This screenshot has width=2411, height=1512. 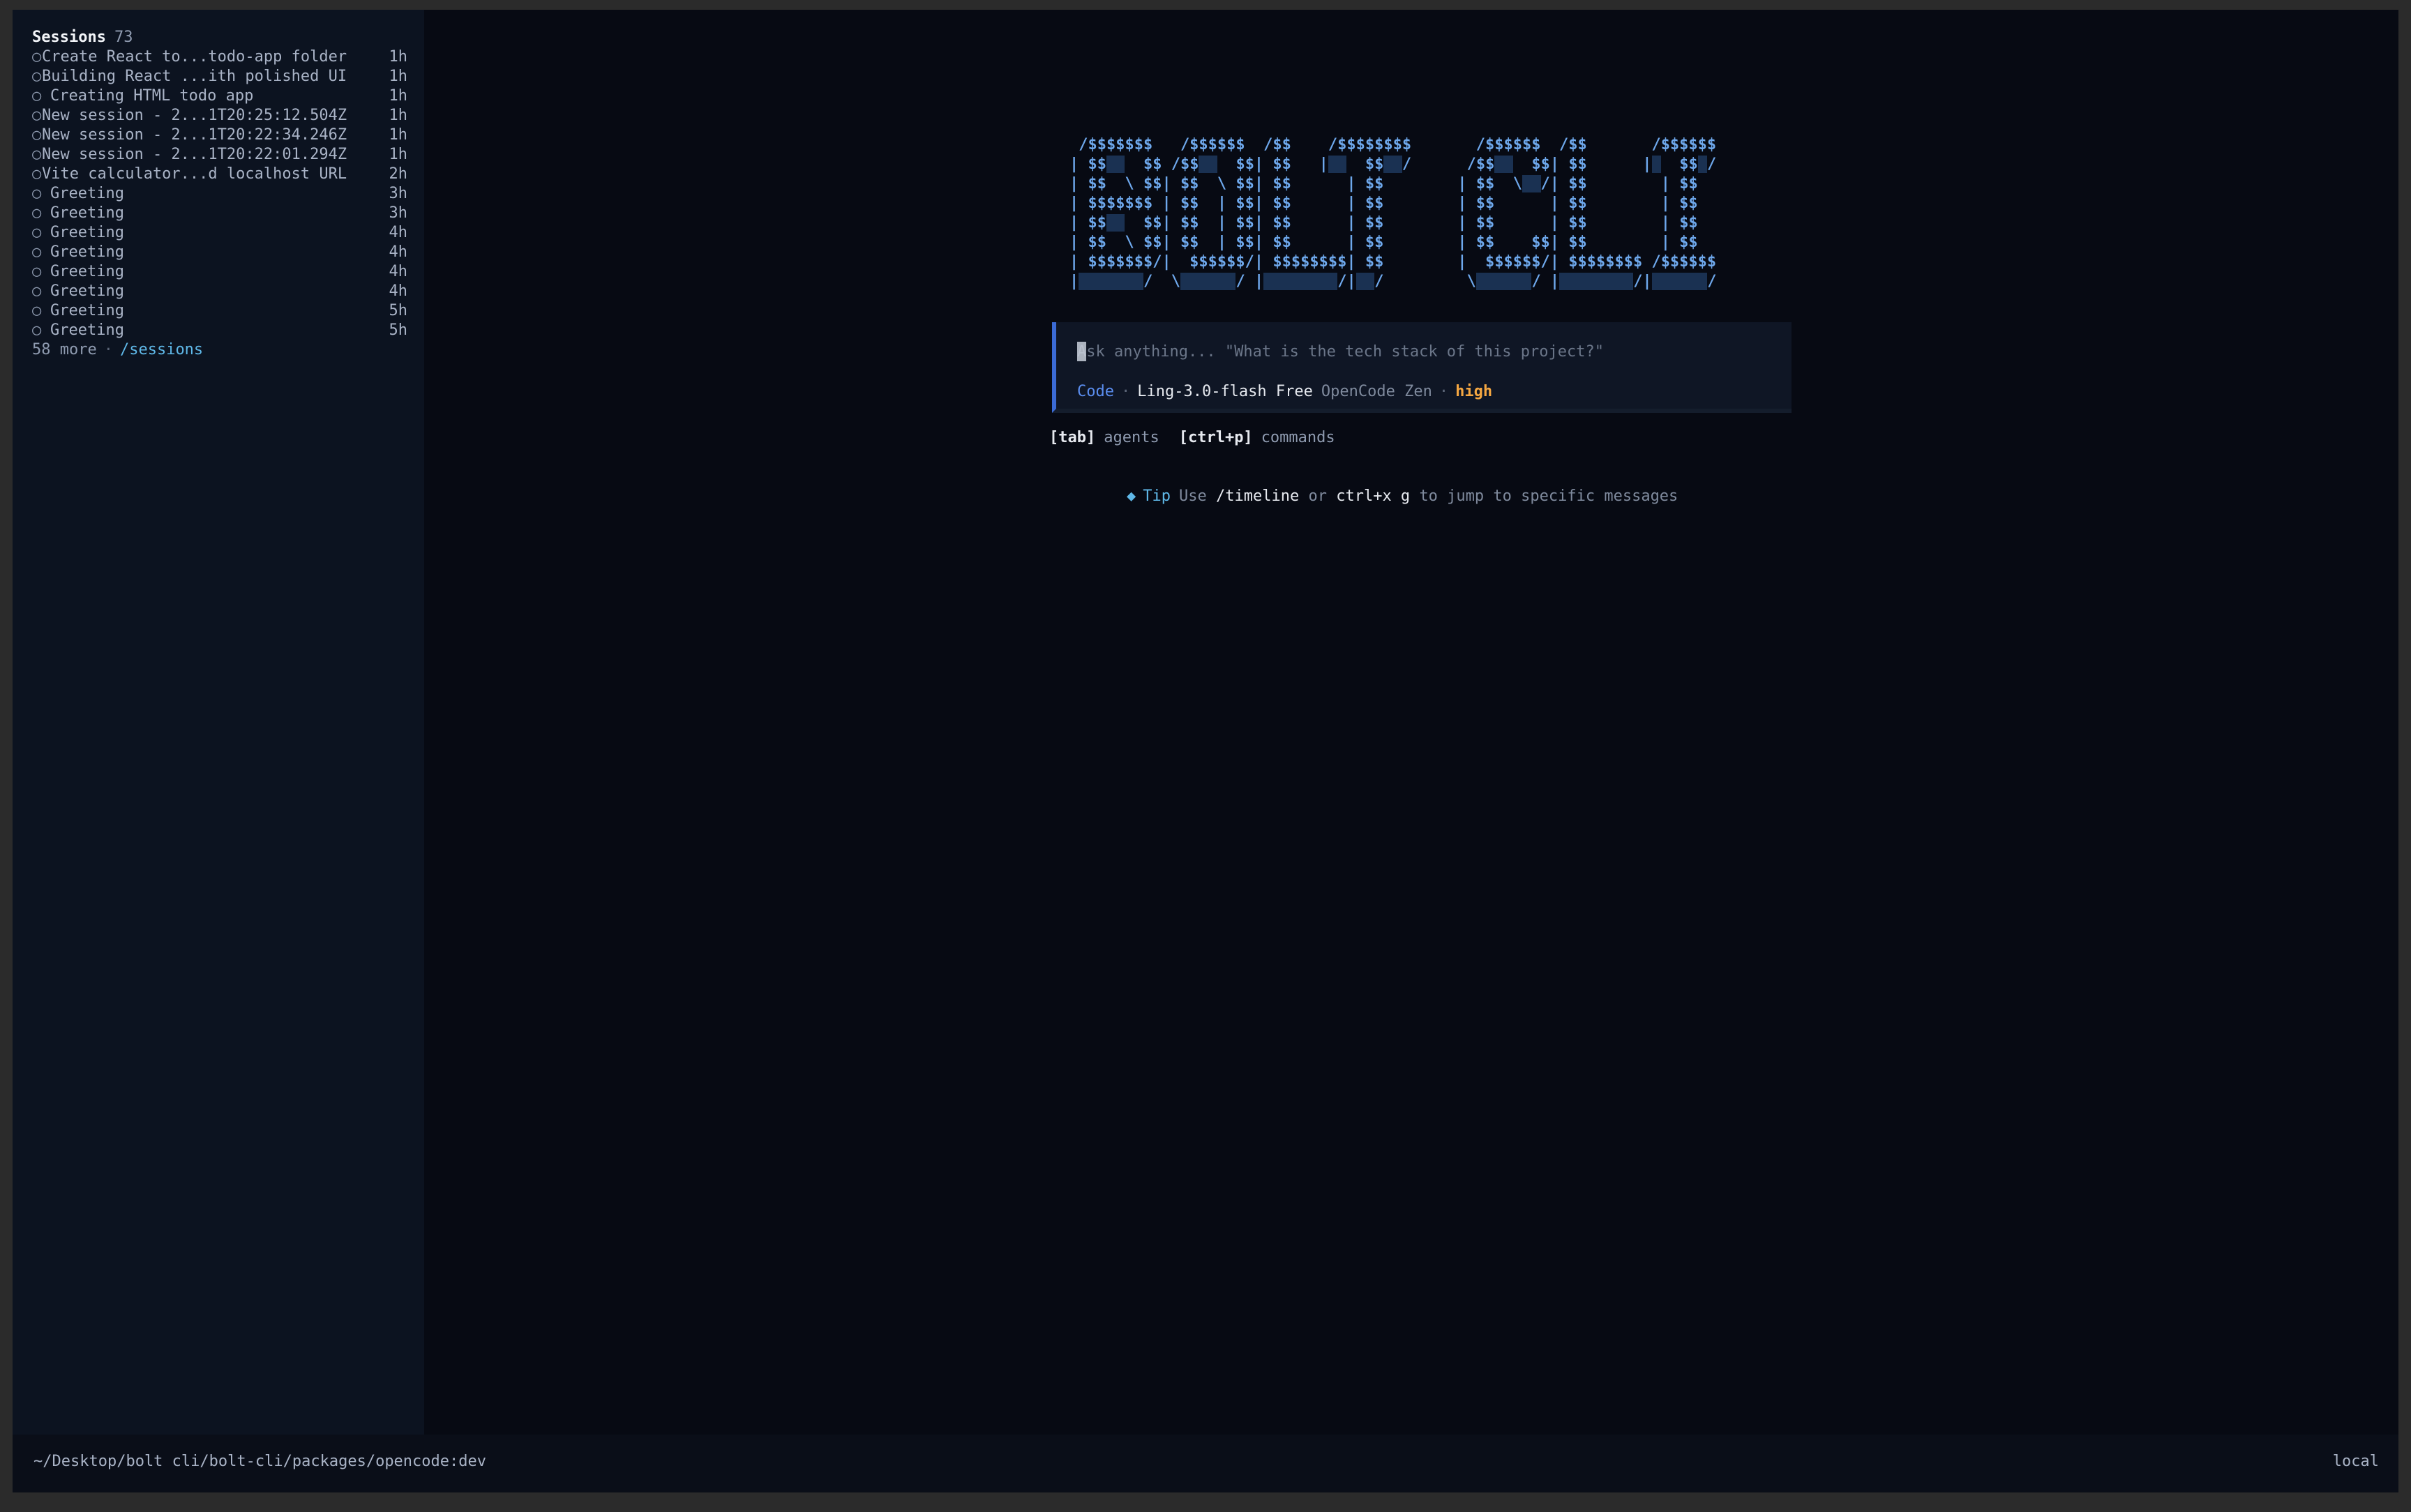 What do you see at coordinates (194, 57) in the screenshot?
I see `session-title: Create React to...todo-app folder` at bounding box center [194, 57].